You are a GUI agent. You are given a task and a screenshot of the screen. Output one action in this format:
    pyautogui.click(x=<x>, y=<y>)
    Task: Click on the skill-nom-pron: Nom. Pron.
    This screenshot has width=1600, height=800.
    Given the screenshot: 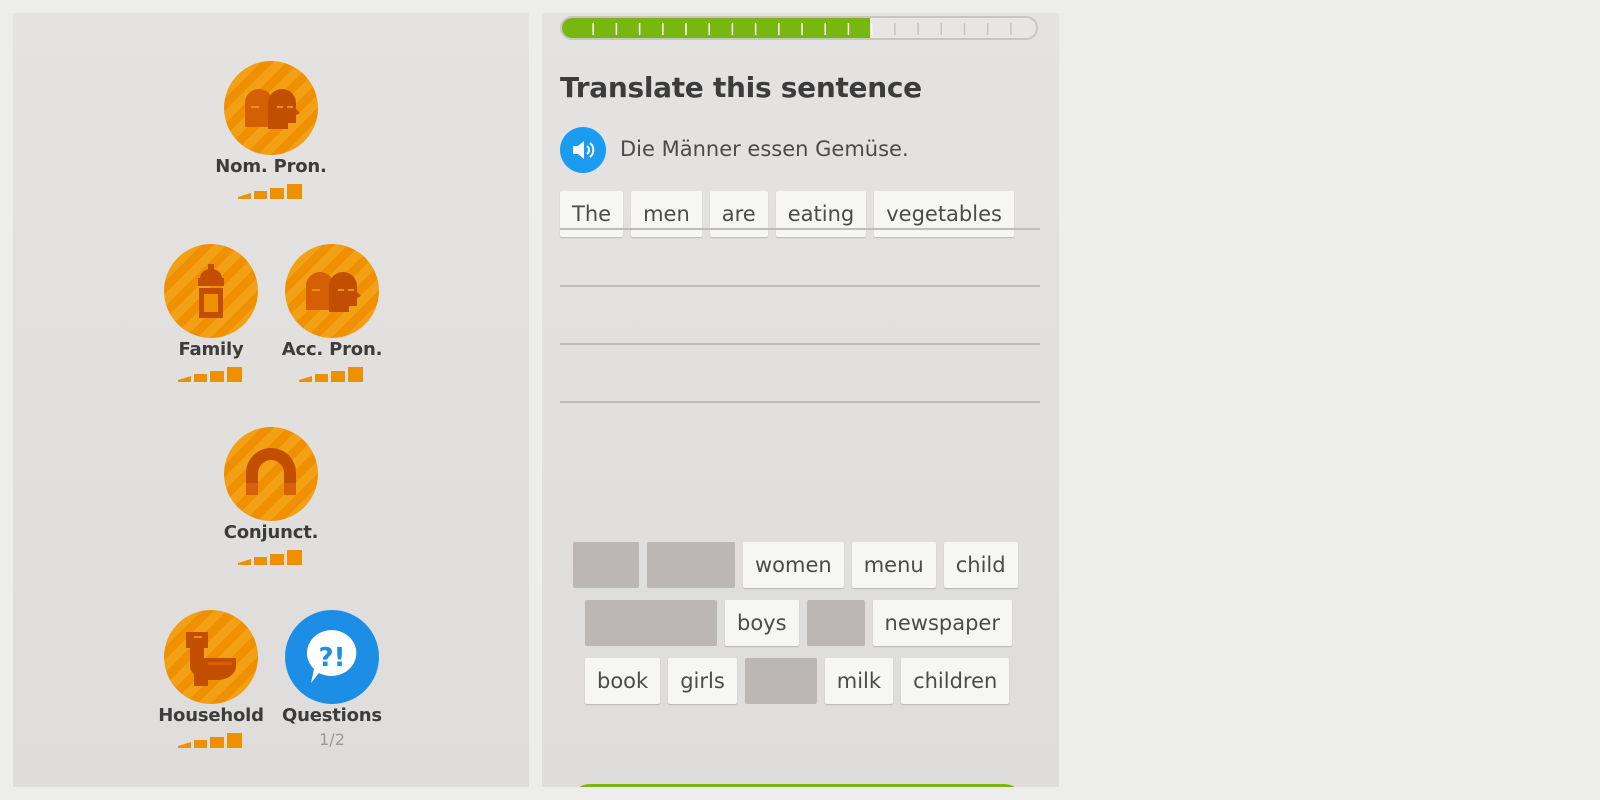 What is the action you would take?
    pyautogui.click(x=271, y=132)
    